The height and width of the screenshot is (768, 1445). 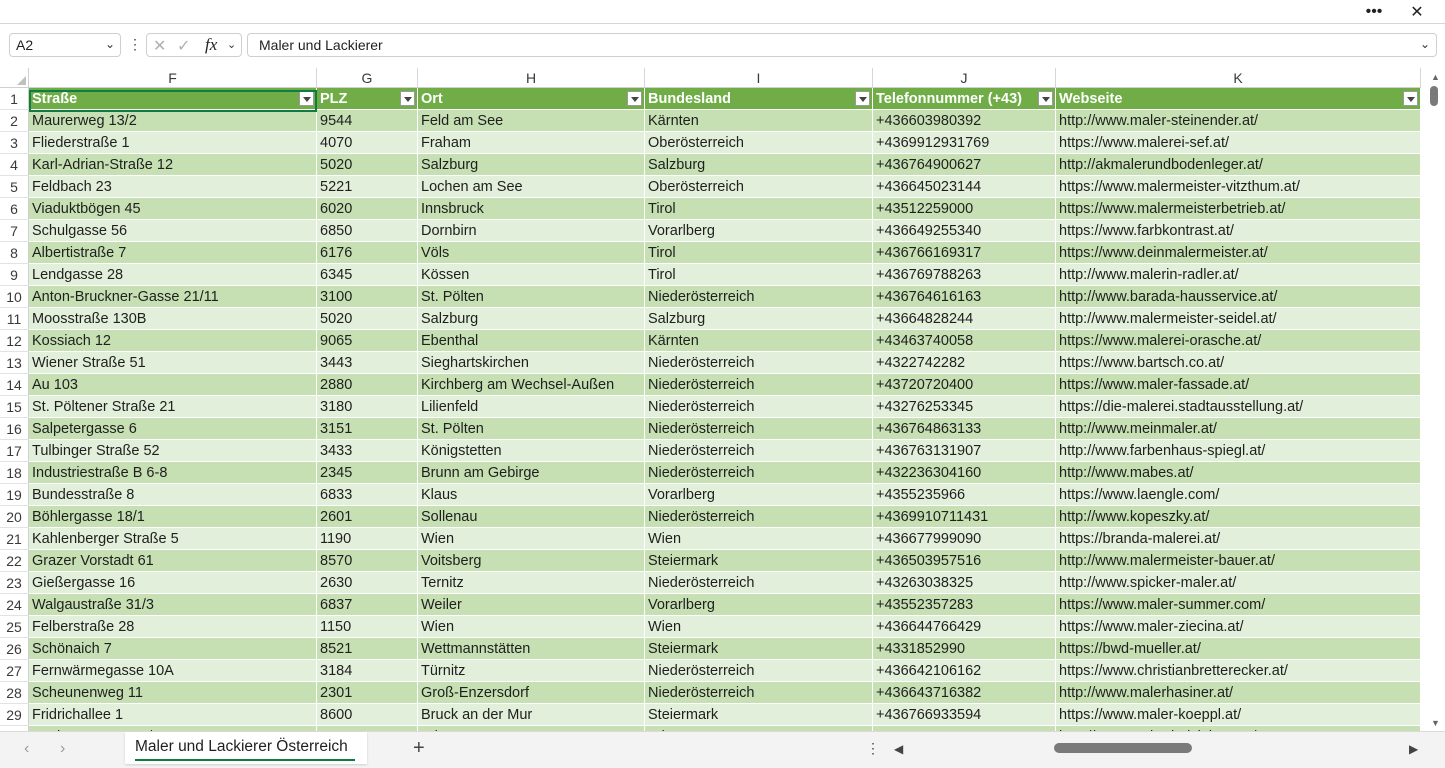 I want to click on select-all-corner, so click(x=14, y=78).